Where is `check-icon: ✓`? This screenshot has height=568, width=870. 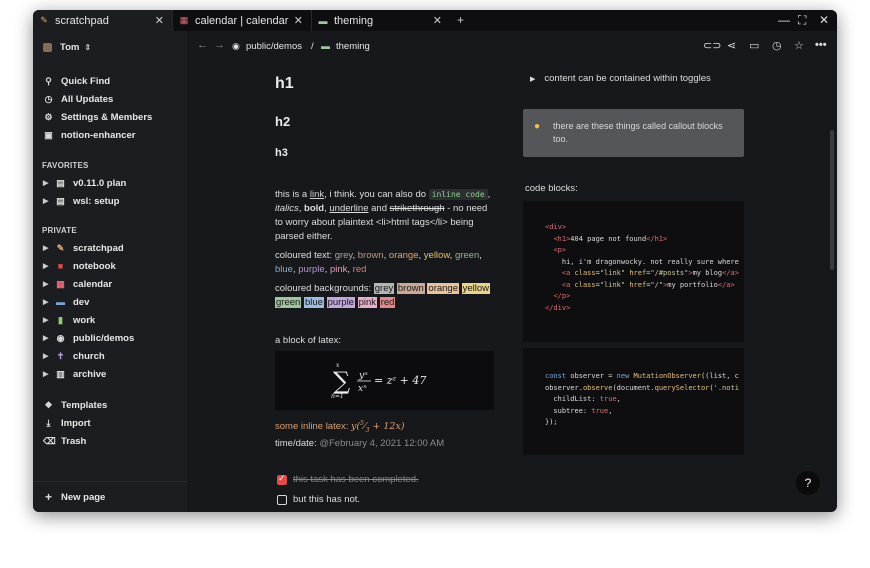 check-icon: ✓ is located at coordinates (282, 478).